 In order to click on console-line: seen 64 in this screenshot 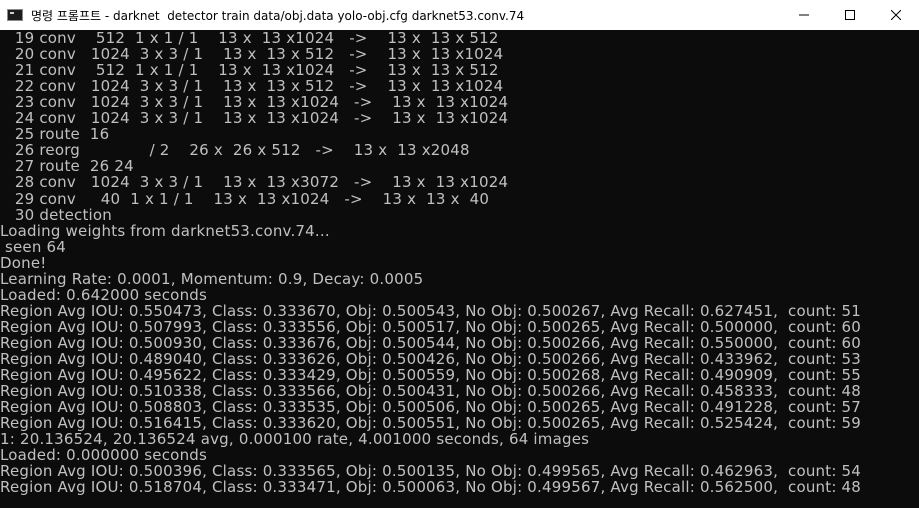, I will do `click(33, 246)`.